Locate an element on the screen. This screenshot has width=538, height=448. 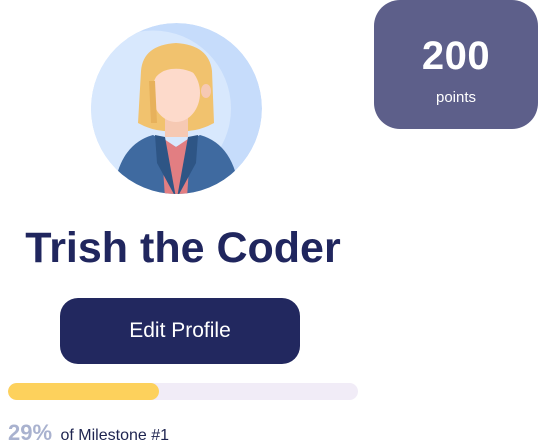
milestone-text: of Milestone #1 is located at coordinates (115, 435).